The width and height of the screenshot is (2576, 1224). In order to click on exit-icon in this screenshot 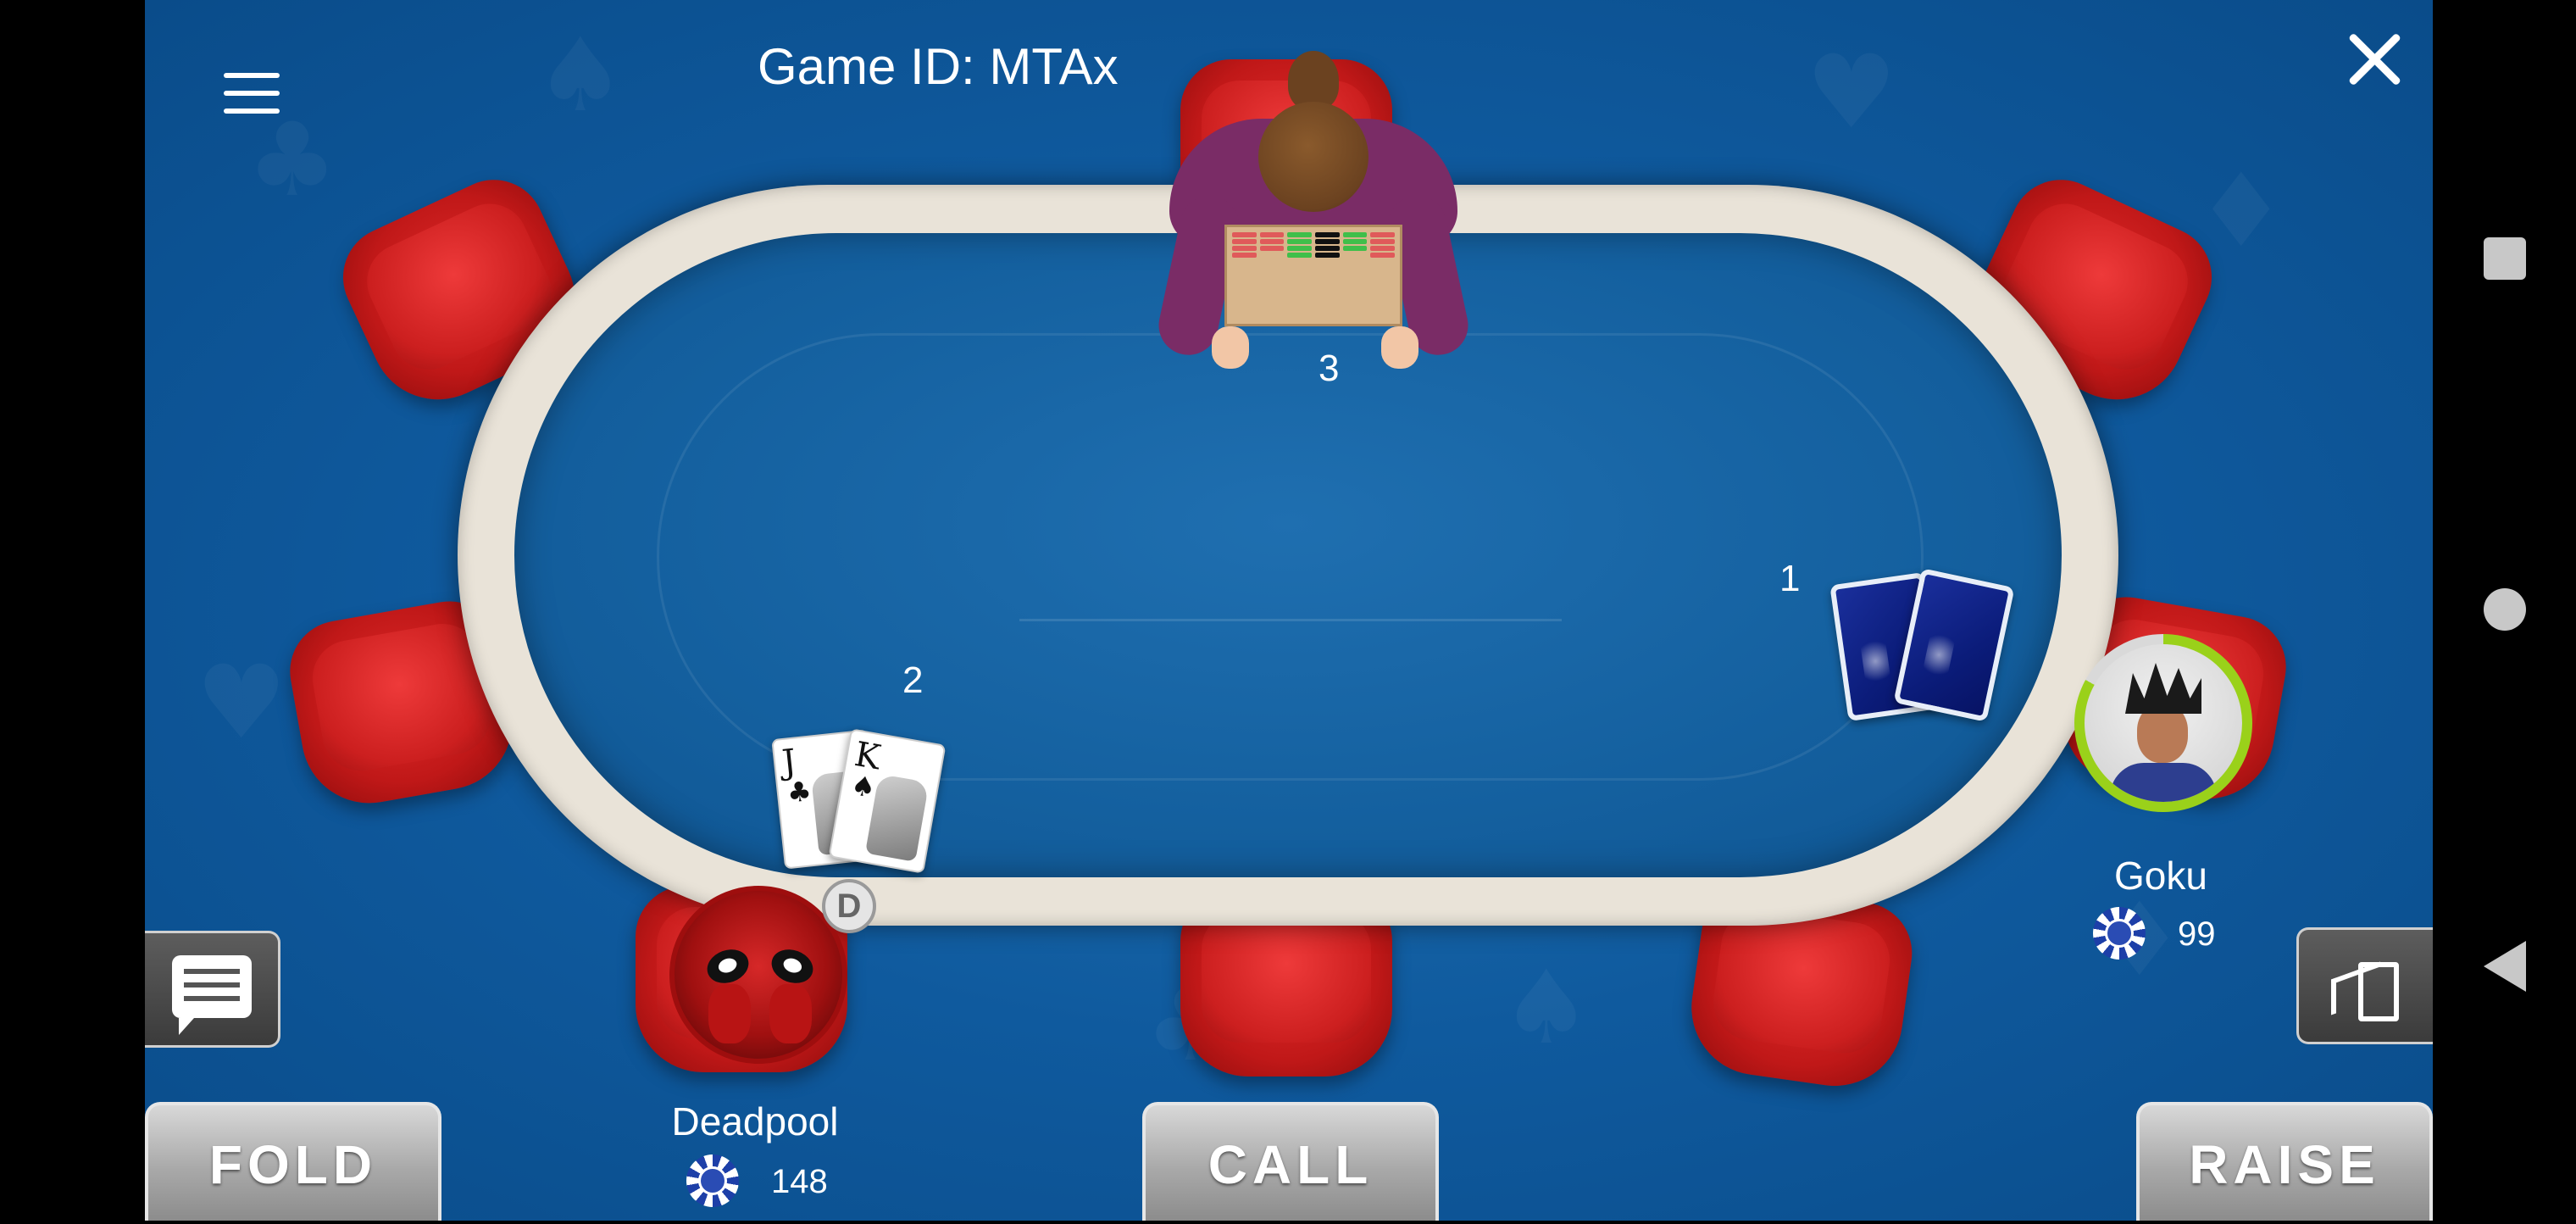, I will do `click(2365, 987)`.